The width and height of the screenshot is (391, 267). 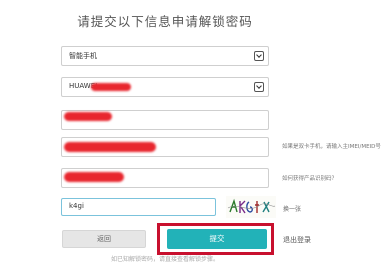 What do you see at coordinates (297, 240) in the screenshot?
I see `logout-link: 退出登录` at bounding box center [297, 240].